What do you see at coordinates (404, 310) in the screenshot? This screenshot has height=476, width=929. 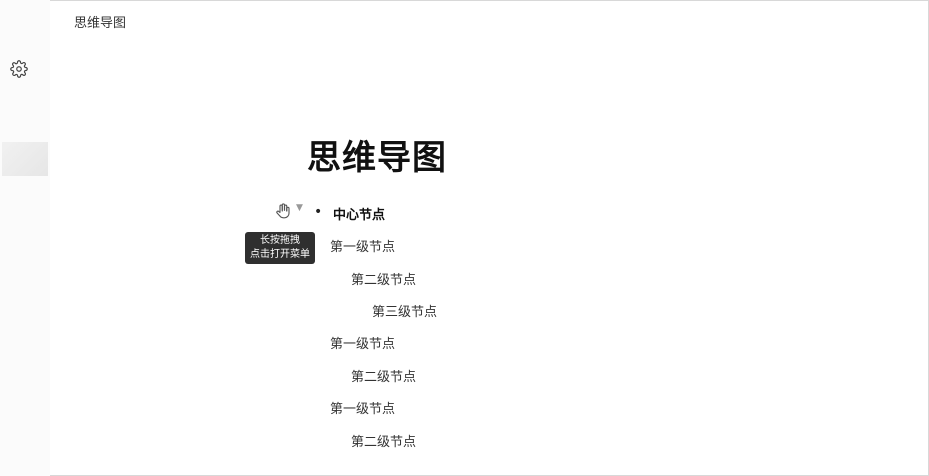 I see `outline-node: 第三级节点` at bounding box center [404, 310].